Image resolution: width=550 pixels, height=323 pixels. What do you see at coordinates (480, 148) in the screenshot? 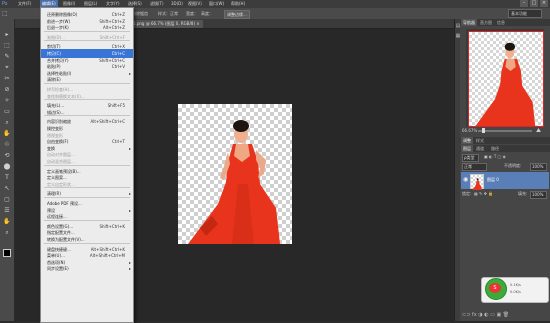
I see `tab-channels: 通道` at bounding box center [480, 148].